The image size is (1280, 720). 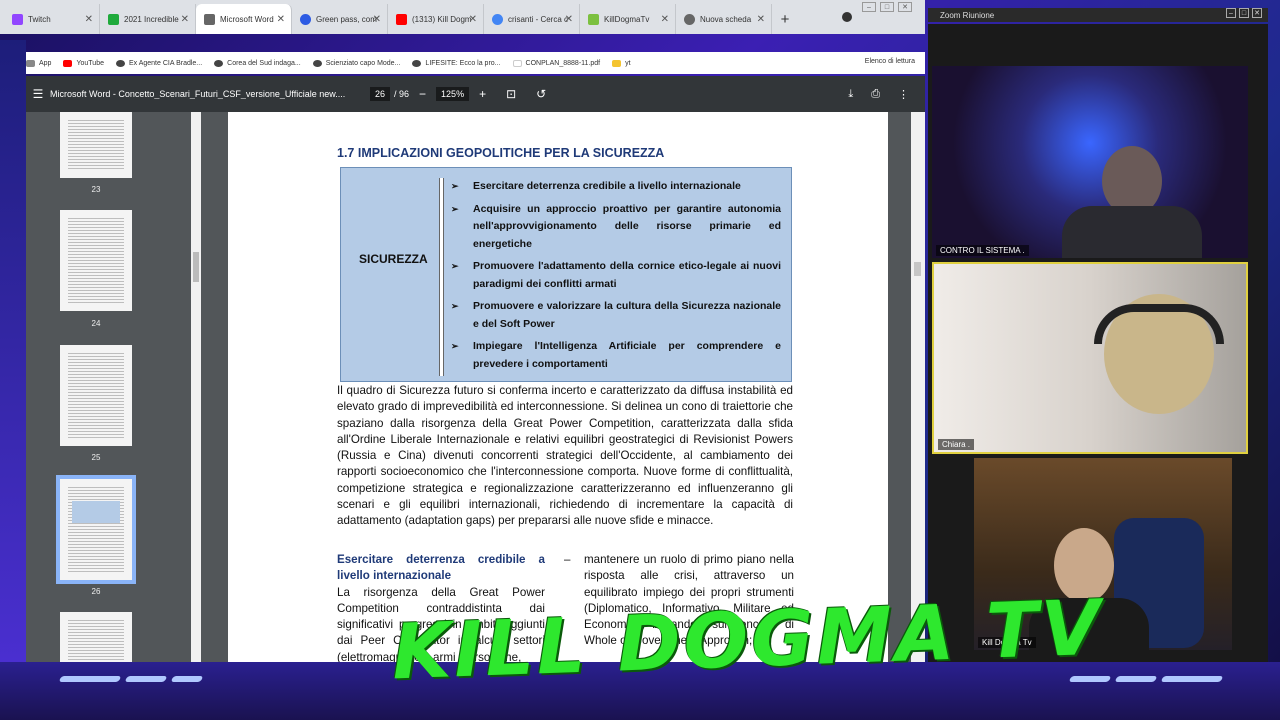 I want to click on bookmark-item: yt, so click(x=621, y=63).